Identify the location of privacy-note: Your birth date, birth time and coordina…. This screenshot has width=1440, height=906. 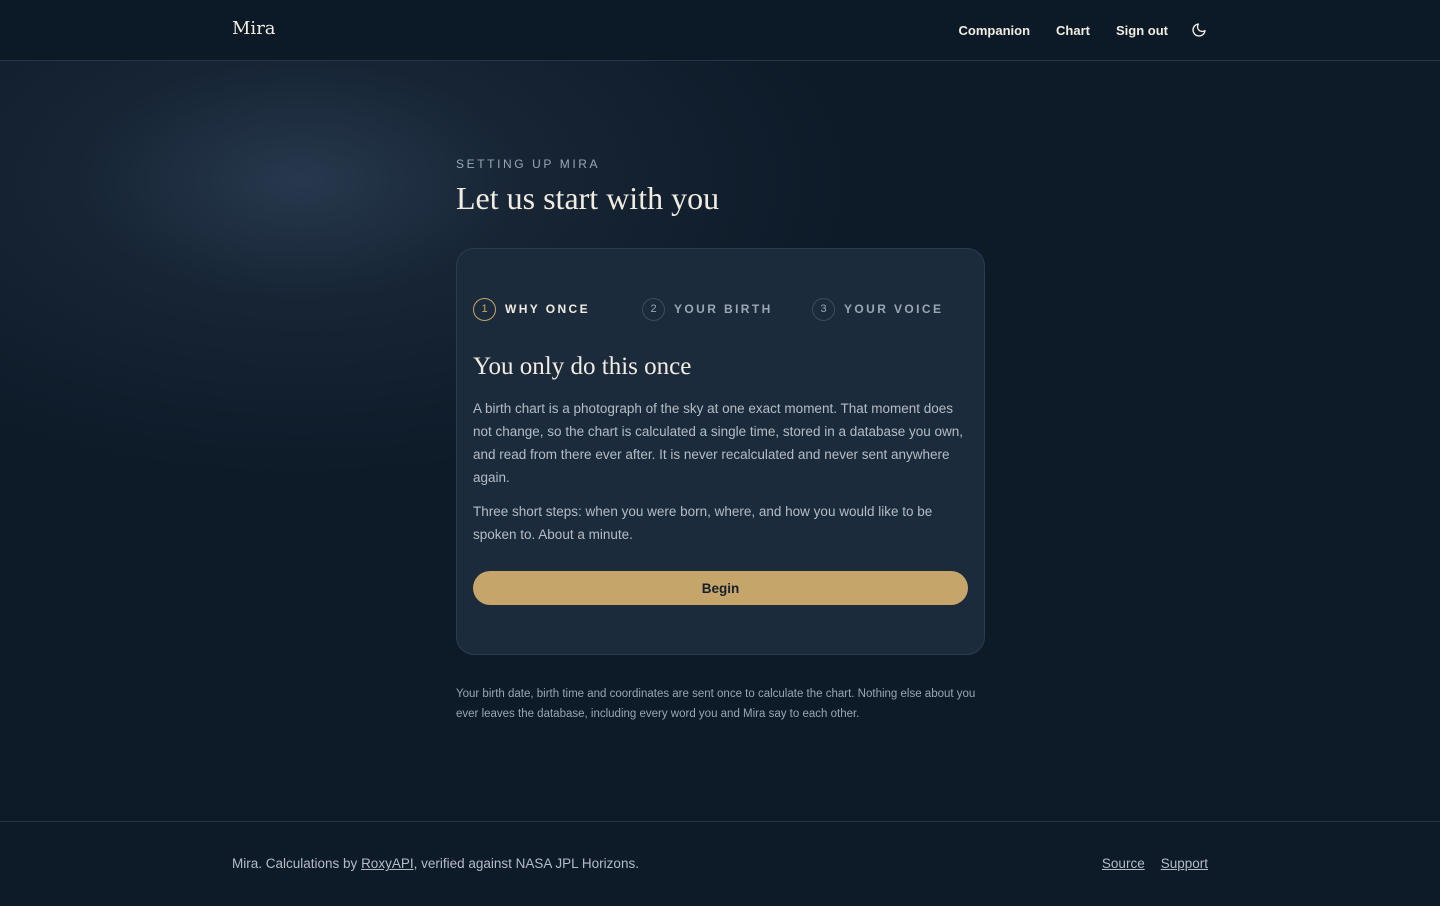
(716, 704).